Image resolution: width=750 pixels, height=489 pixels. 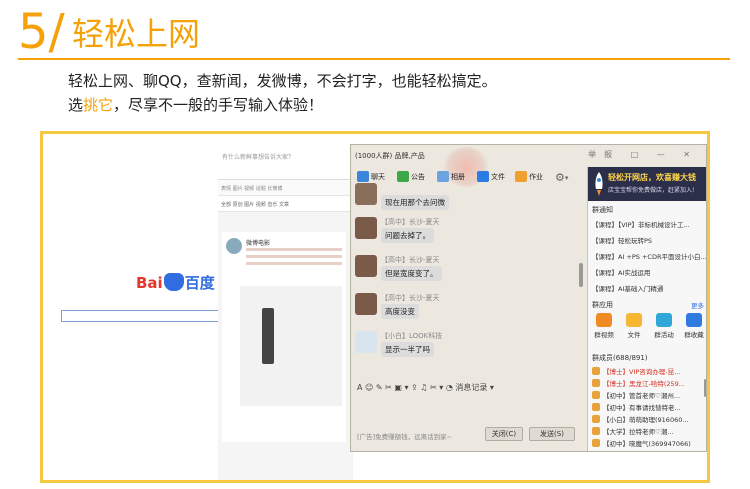 I want to click on app-files: 文件, so click(x=634, y=326).